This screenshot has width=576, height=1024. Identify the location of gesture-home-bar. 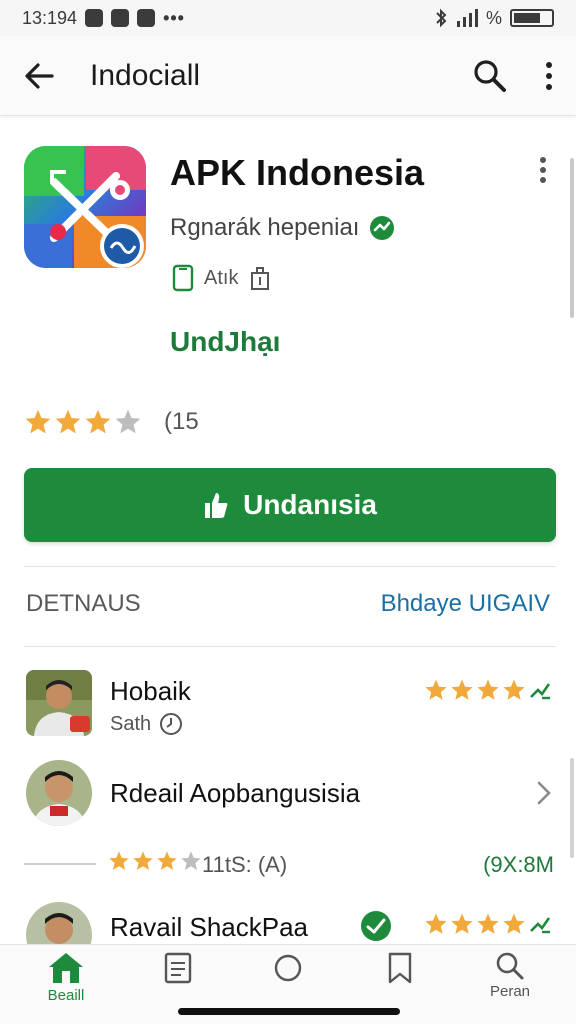
(289, 1011).